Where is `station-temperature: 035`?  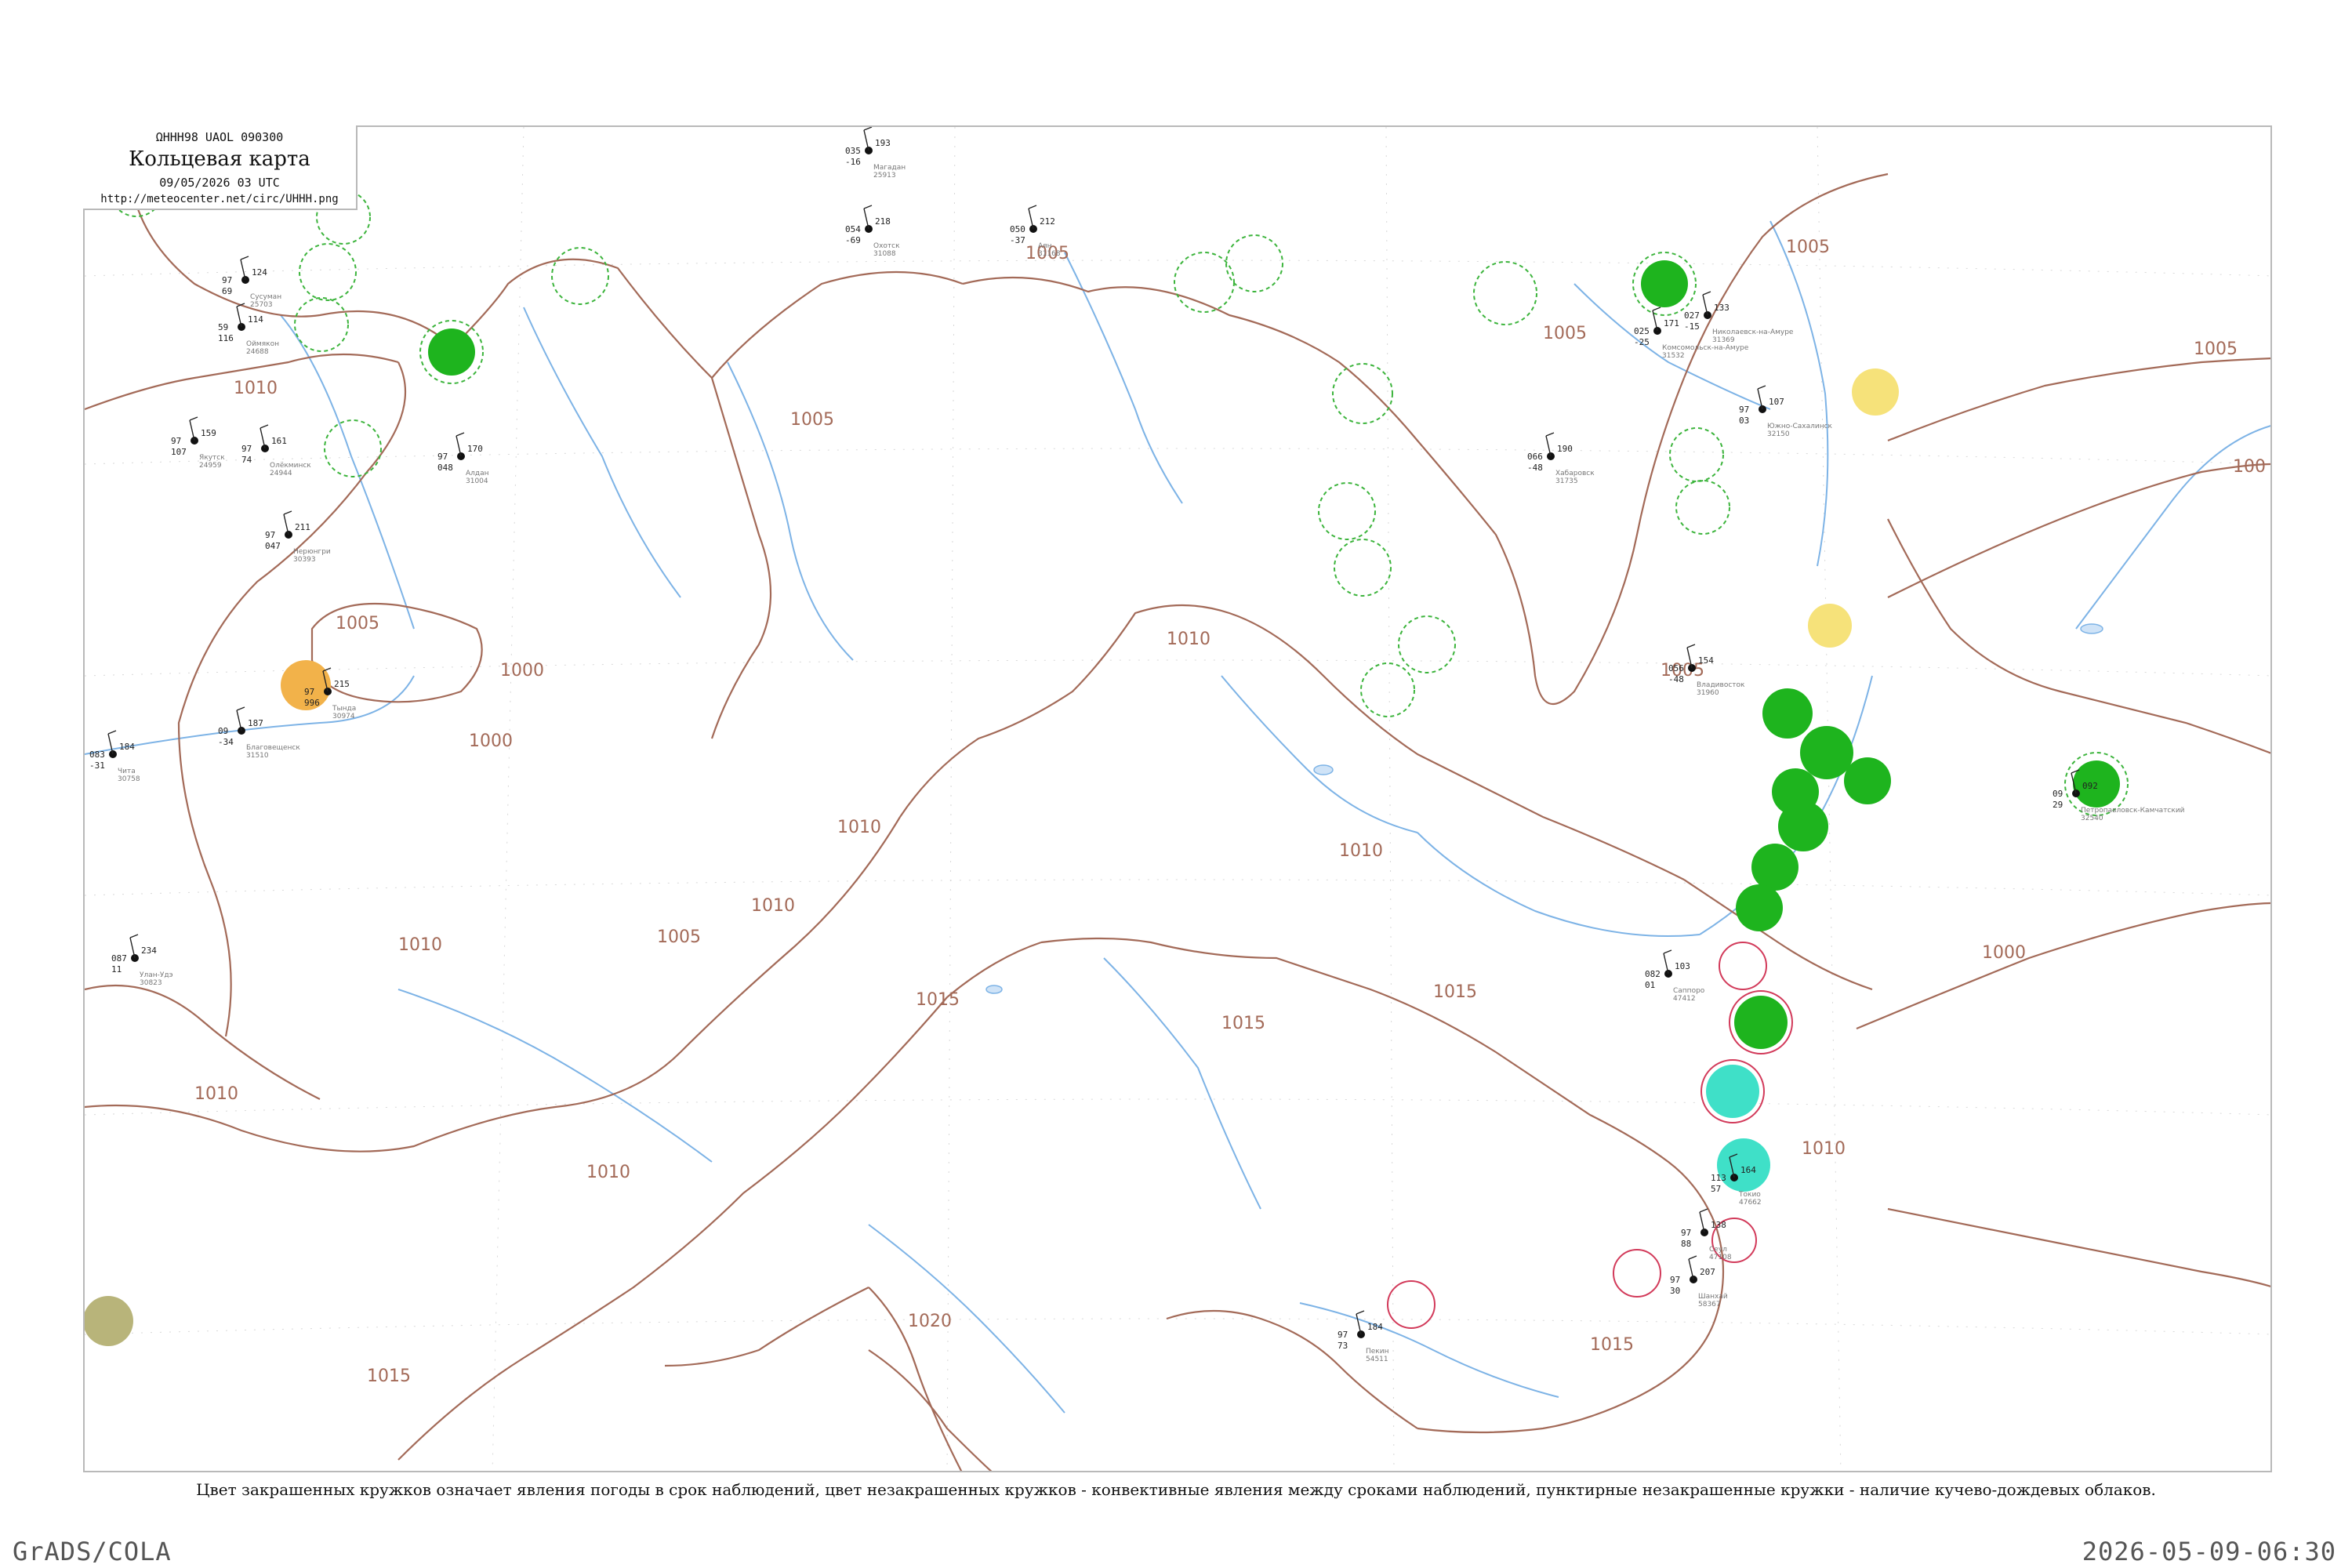
station-temperature: 035 is located at coordinates (853, 151).